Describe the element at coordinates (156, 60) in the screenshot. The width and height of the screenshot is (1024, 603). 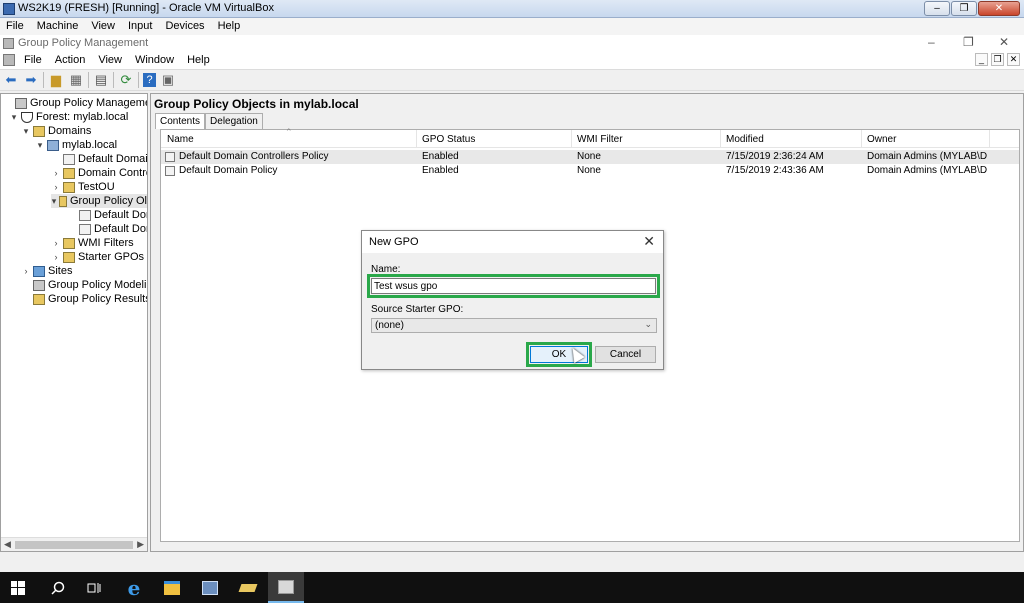
I see `gpm-menu-window: Window` at that location.